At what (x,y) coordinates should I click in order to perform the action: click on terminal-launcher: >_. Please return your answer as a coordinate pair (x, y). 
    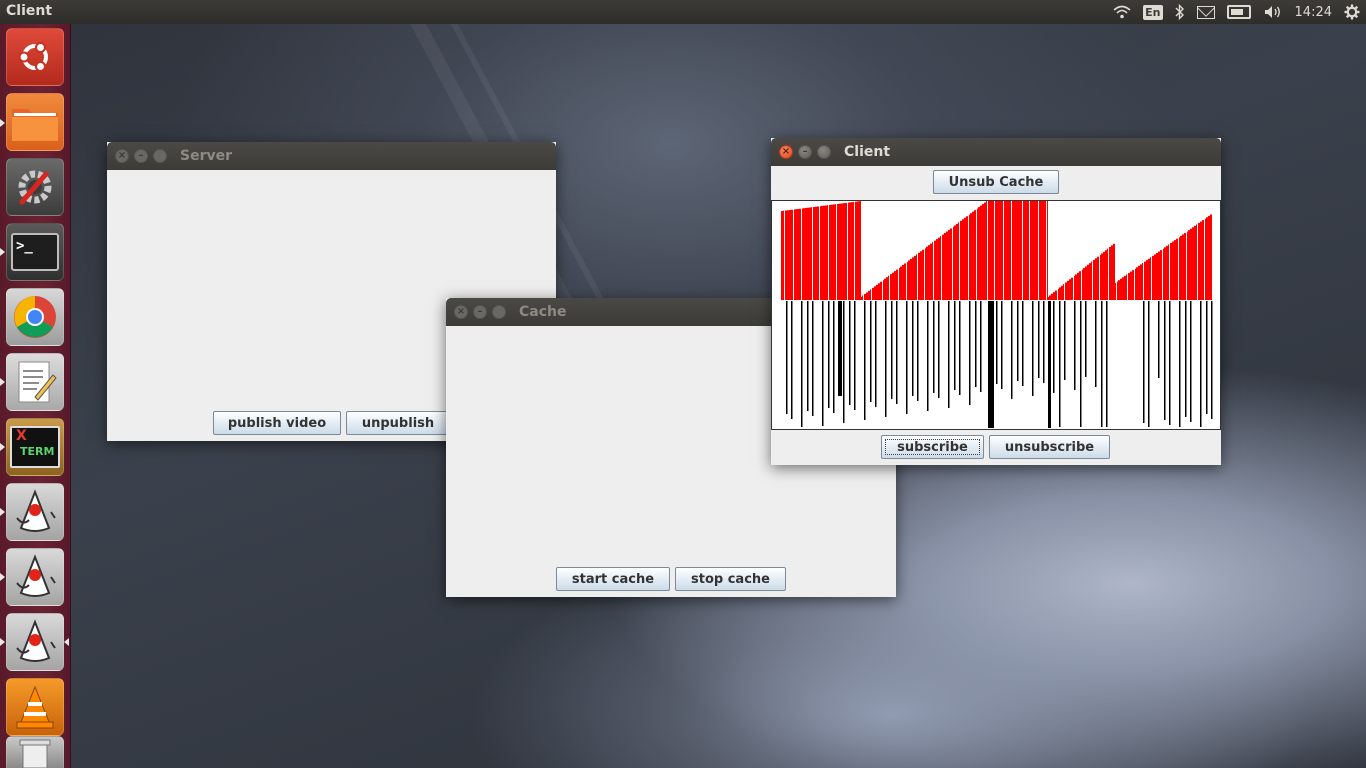
    Looking at the image, I should click on (35, 252).